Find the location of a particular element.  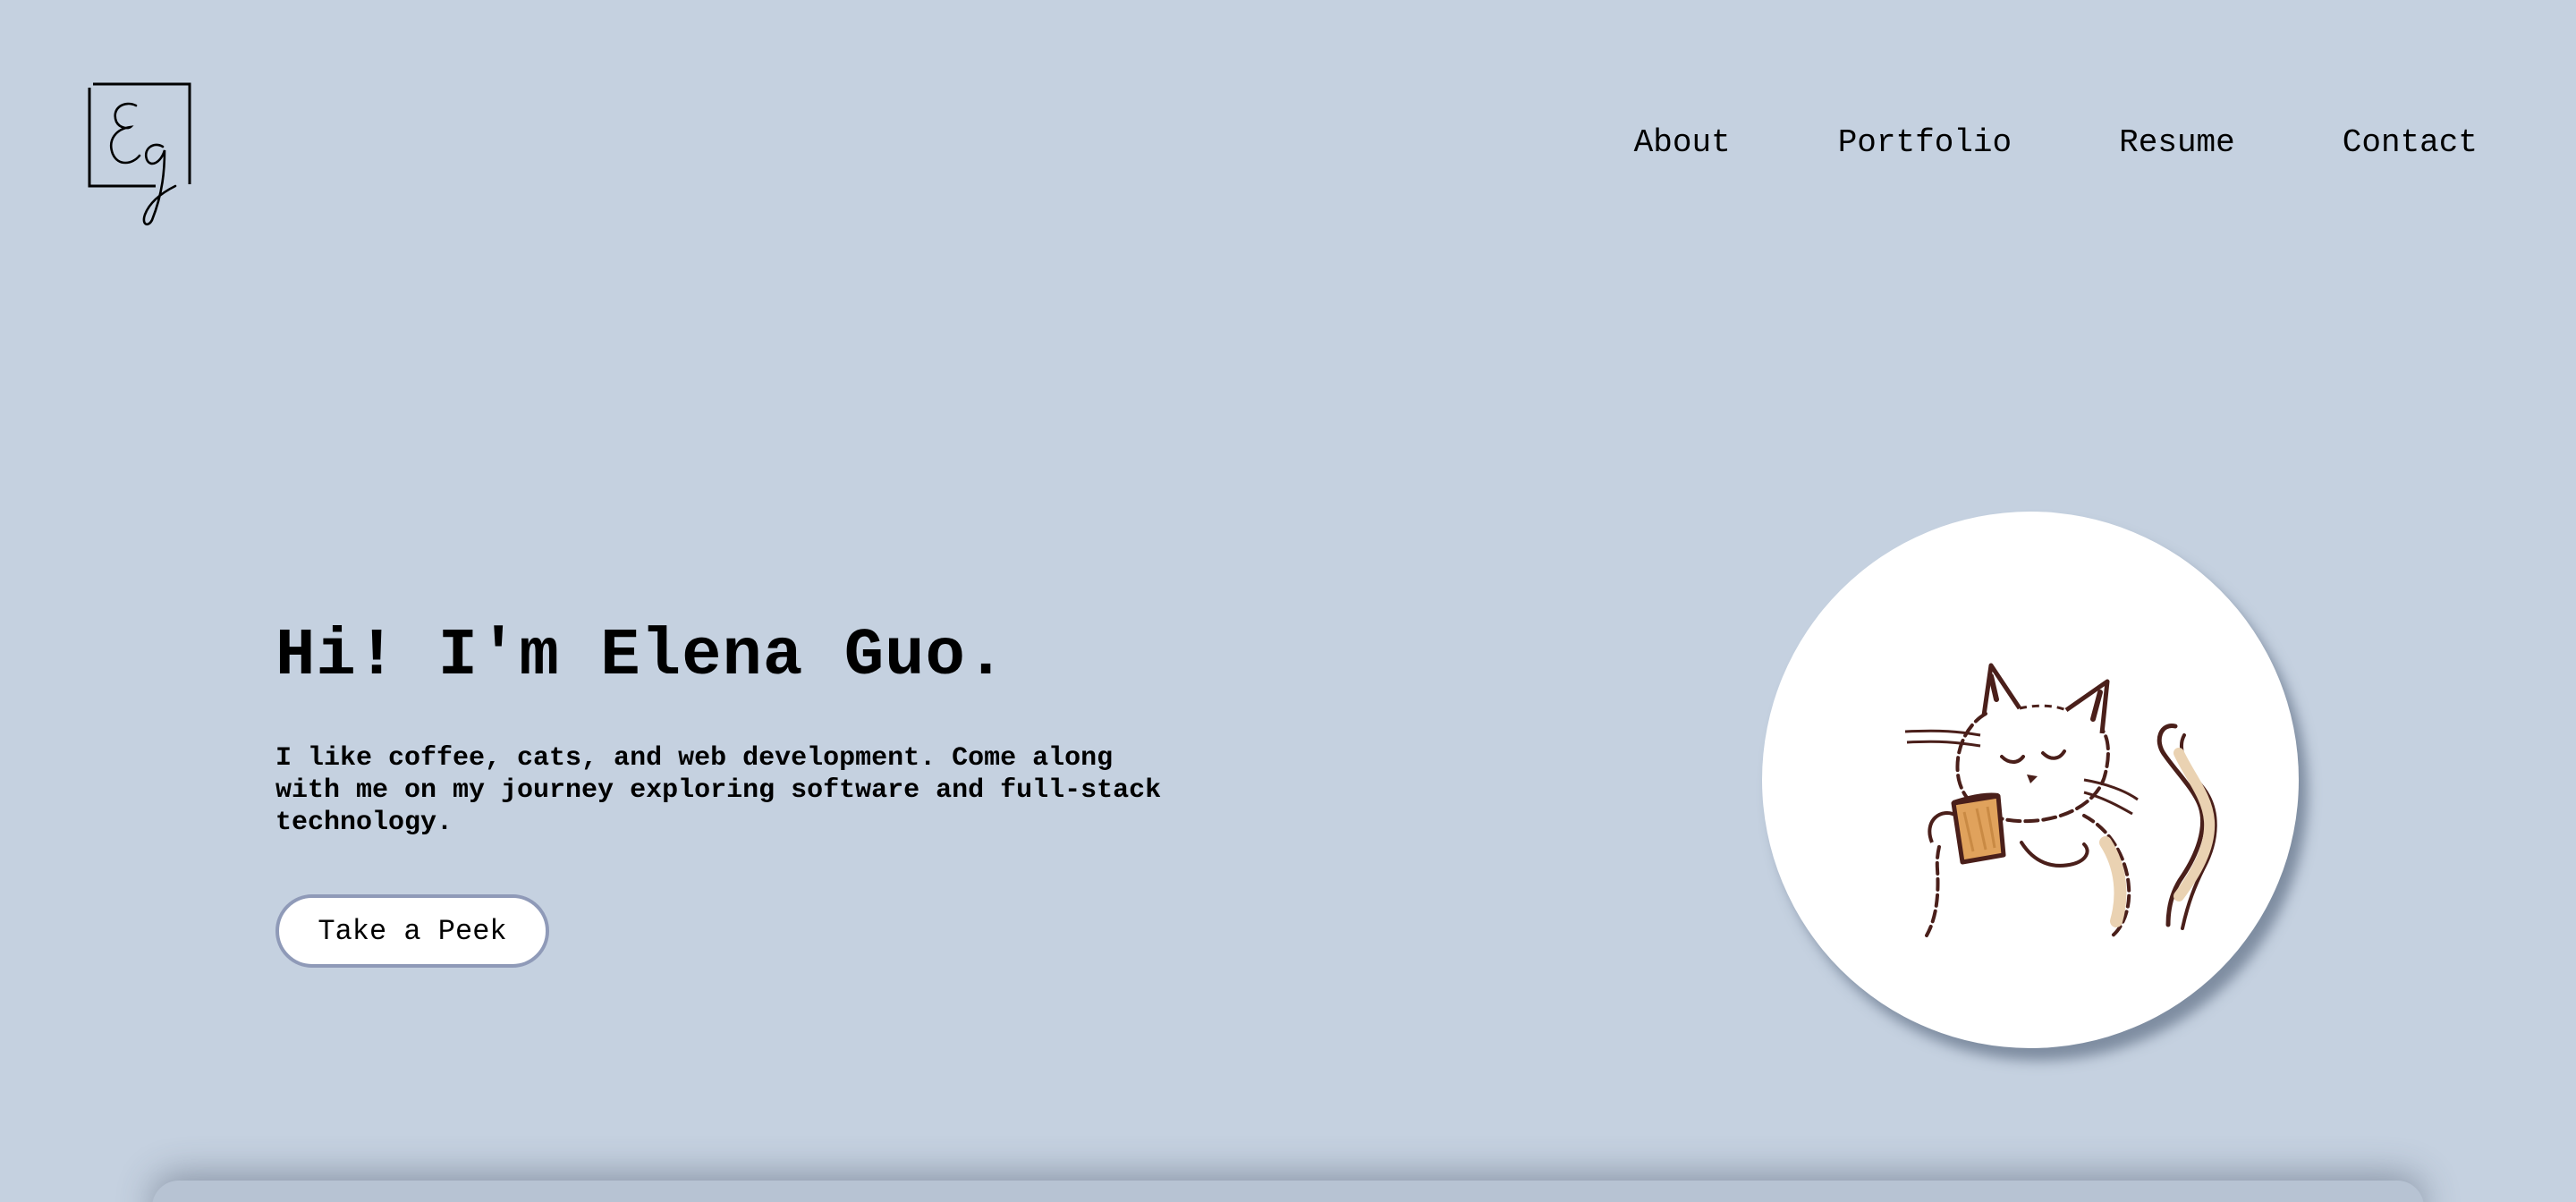

nav-contact: Contact is located at coordinates (2410, 143).